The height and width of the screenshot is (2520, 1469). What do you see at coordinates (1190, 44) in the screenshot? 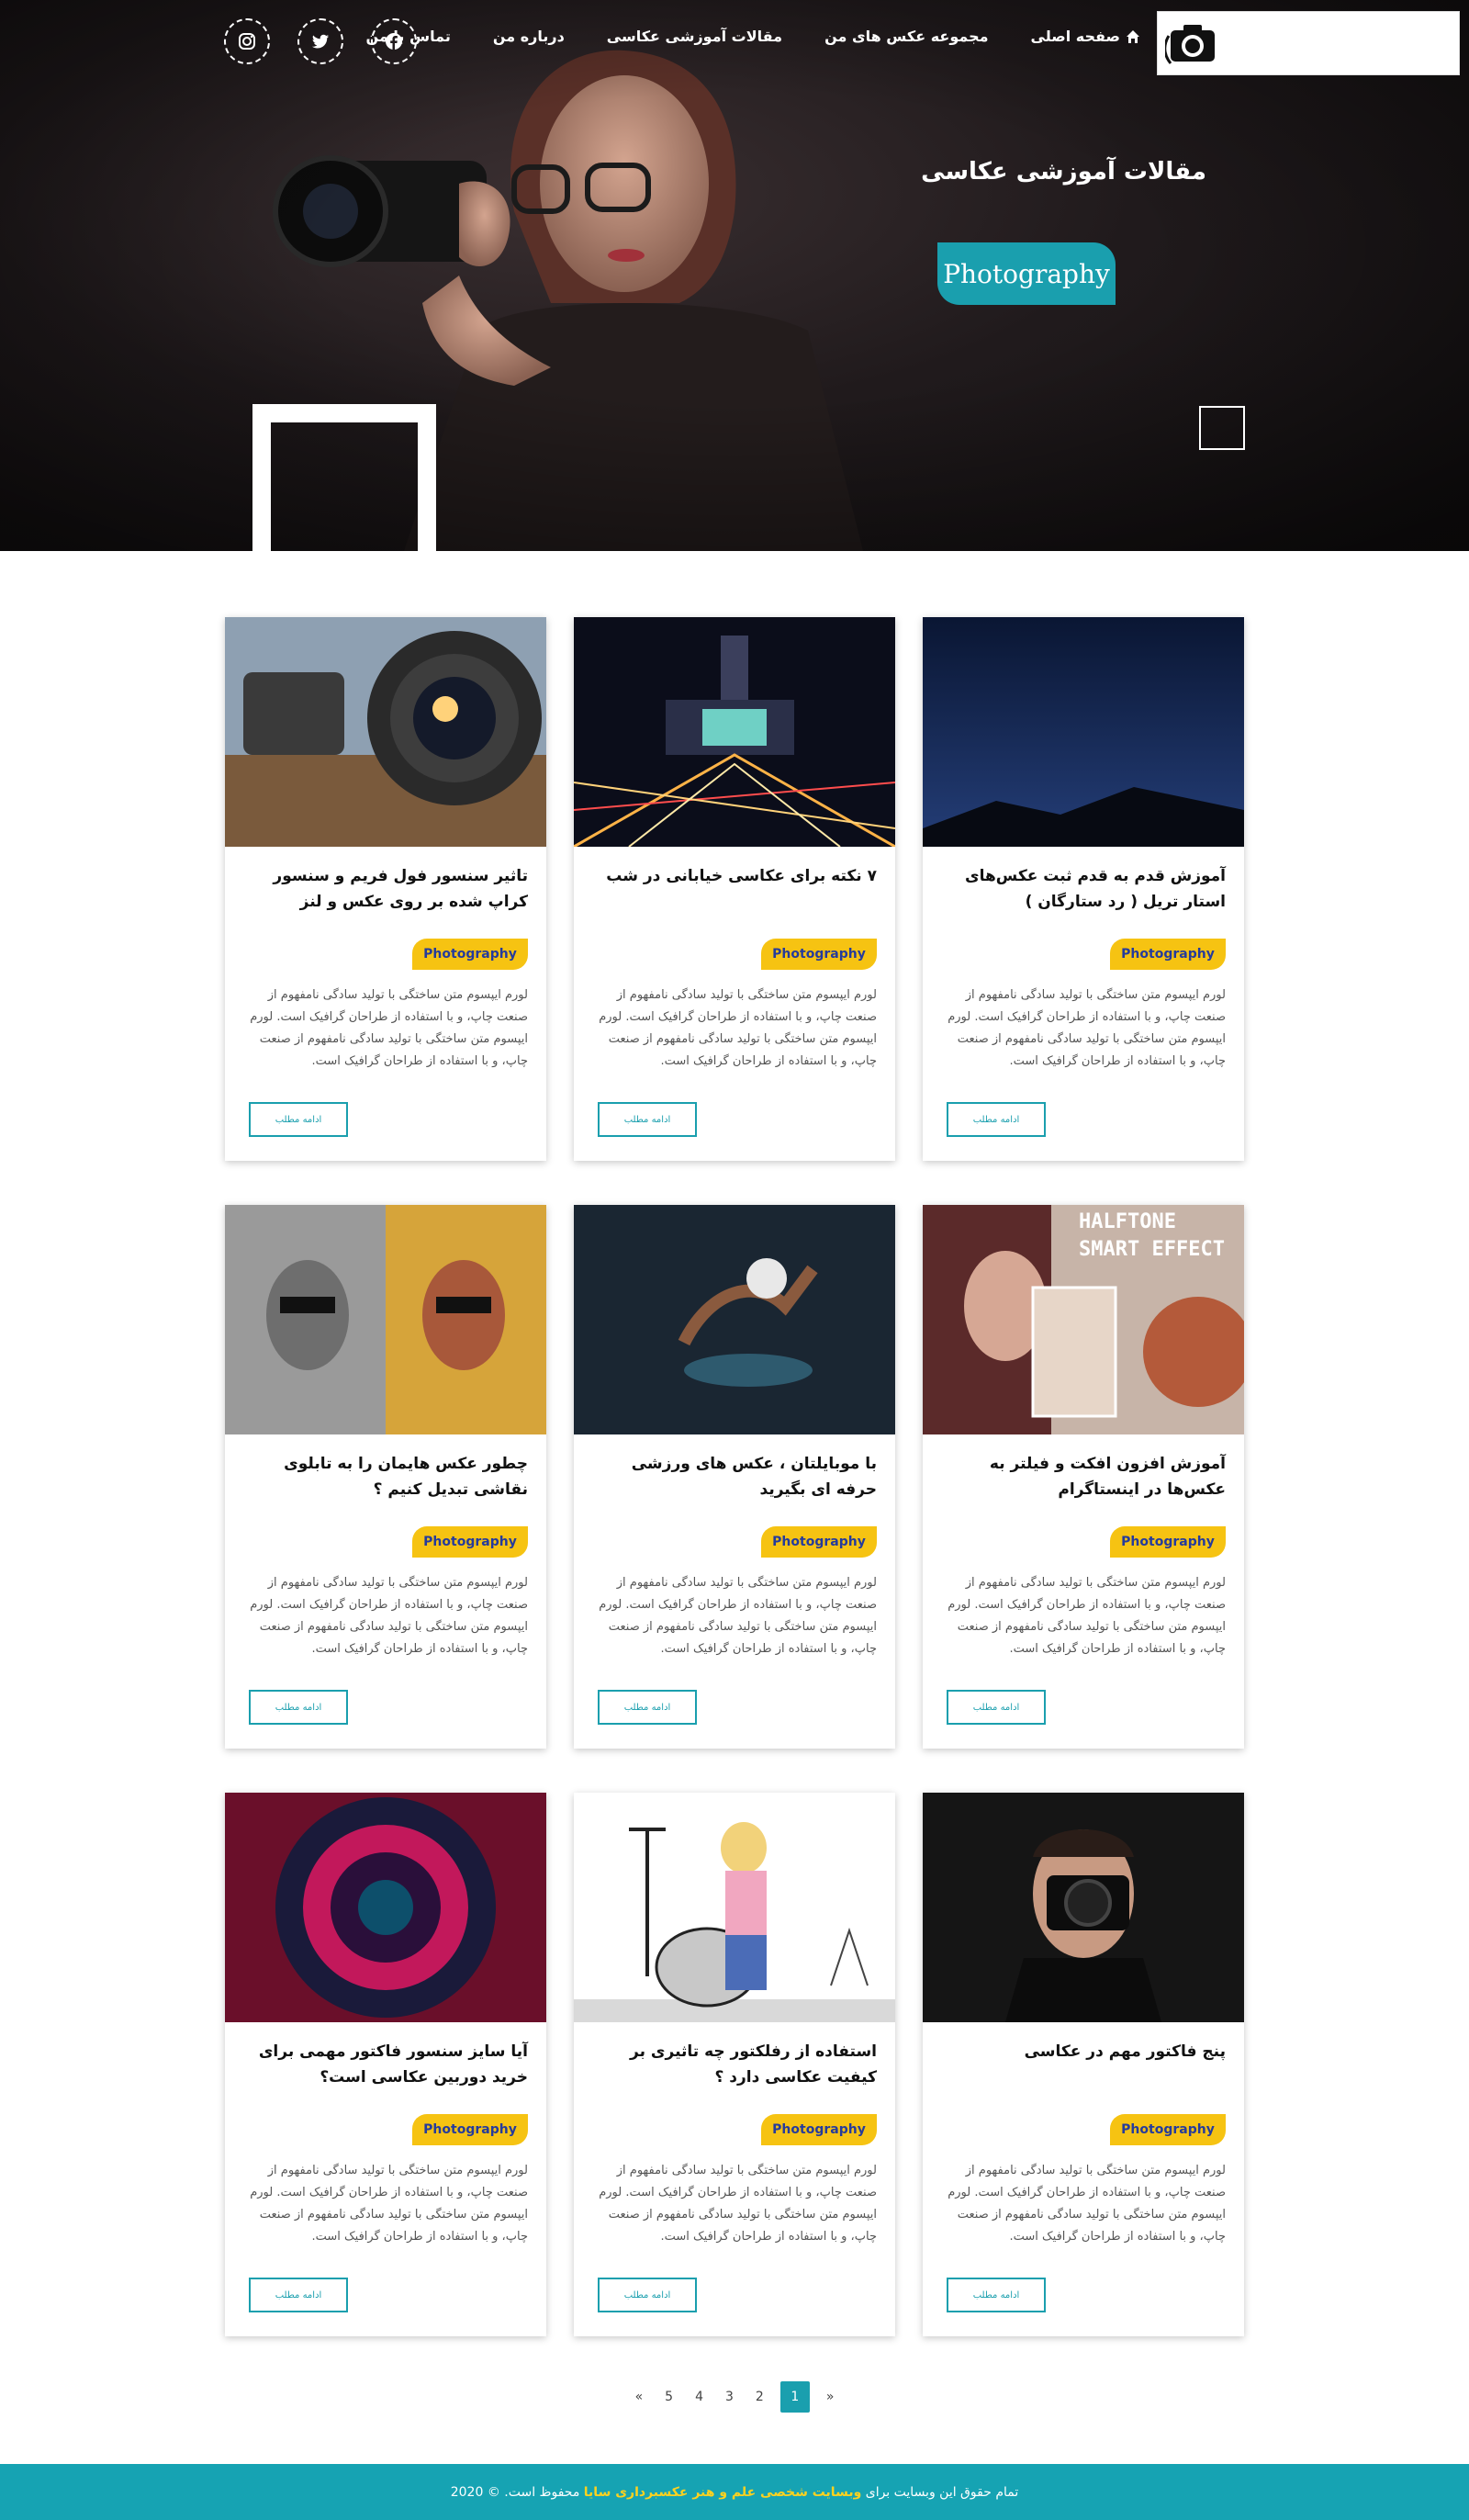
I see `camera-logo-icon` at bounding box center [1190, 44].